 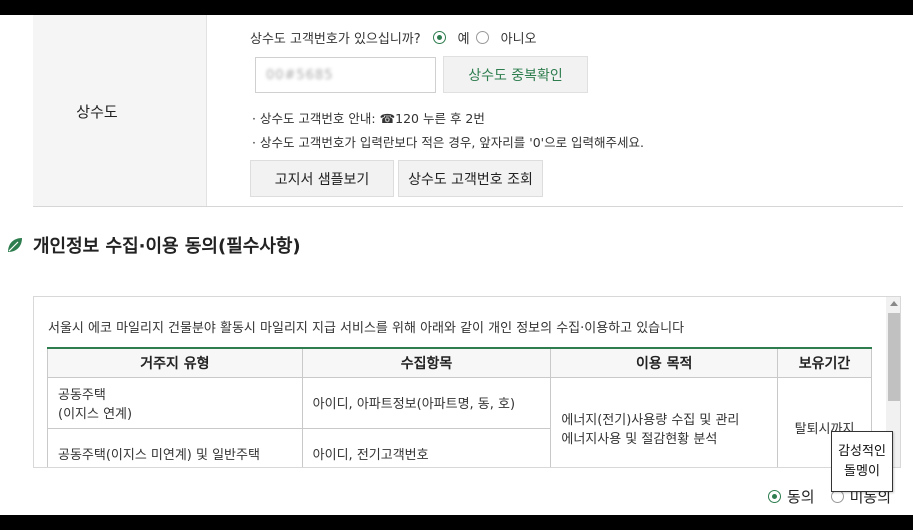 I want to click on header-residence-type: 거주지 유형, so click(x=175, y=362).